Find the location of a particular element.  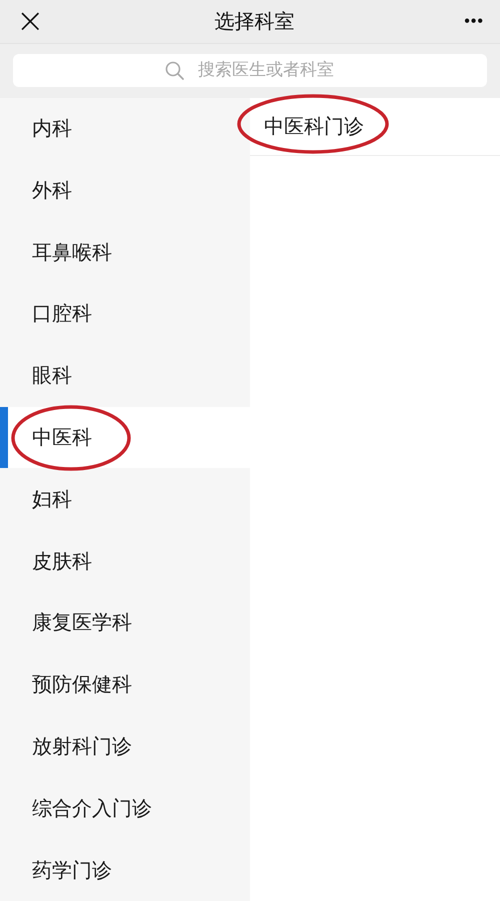

search-field: 搜索医生或者科室 is located at coordinates (250, 70).